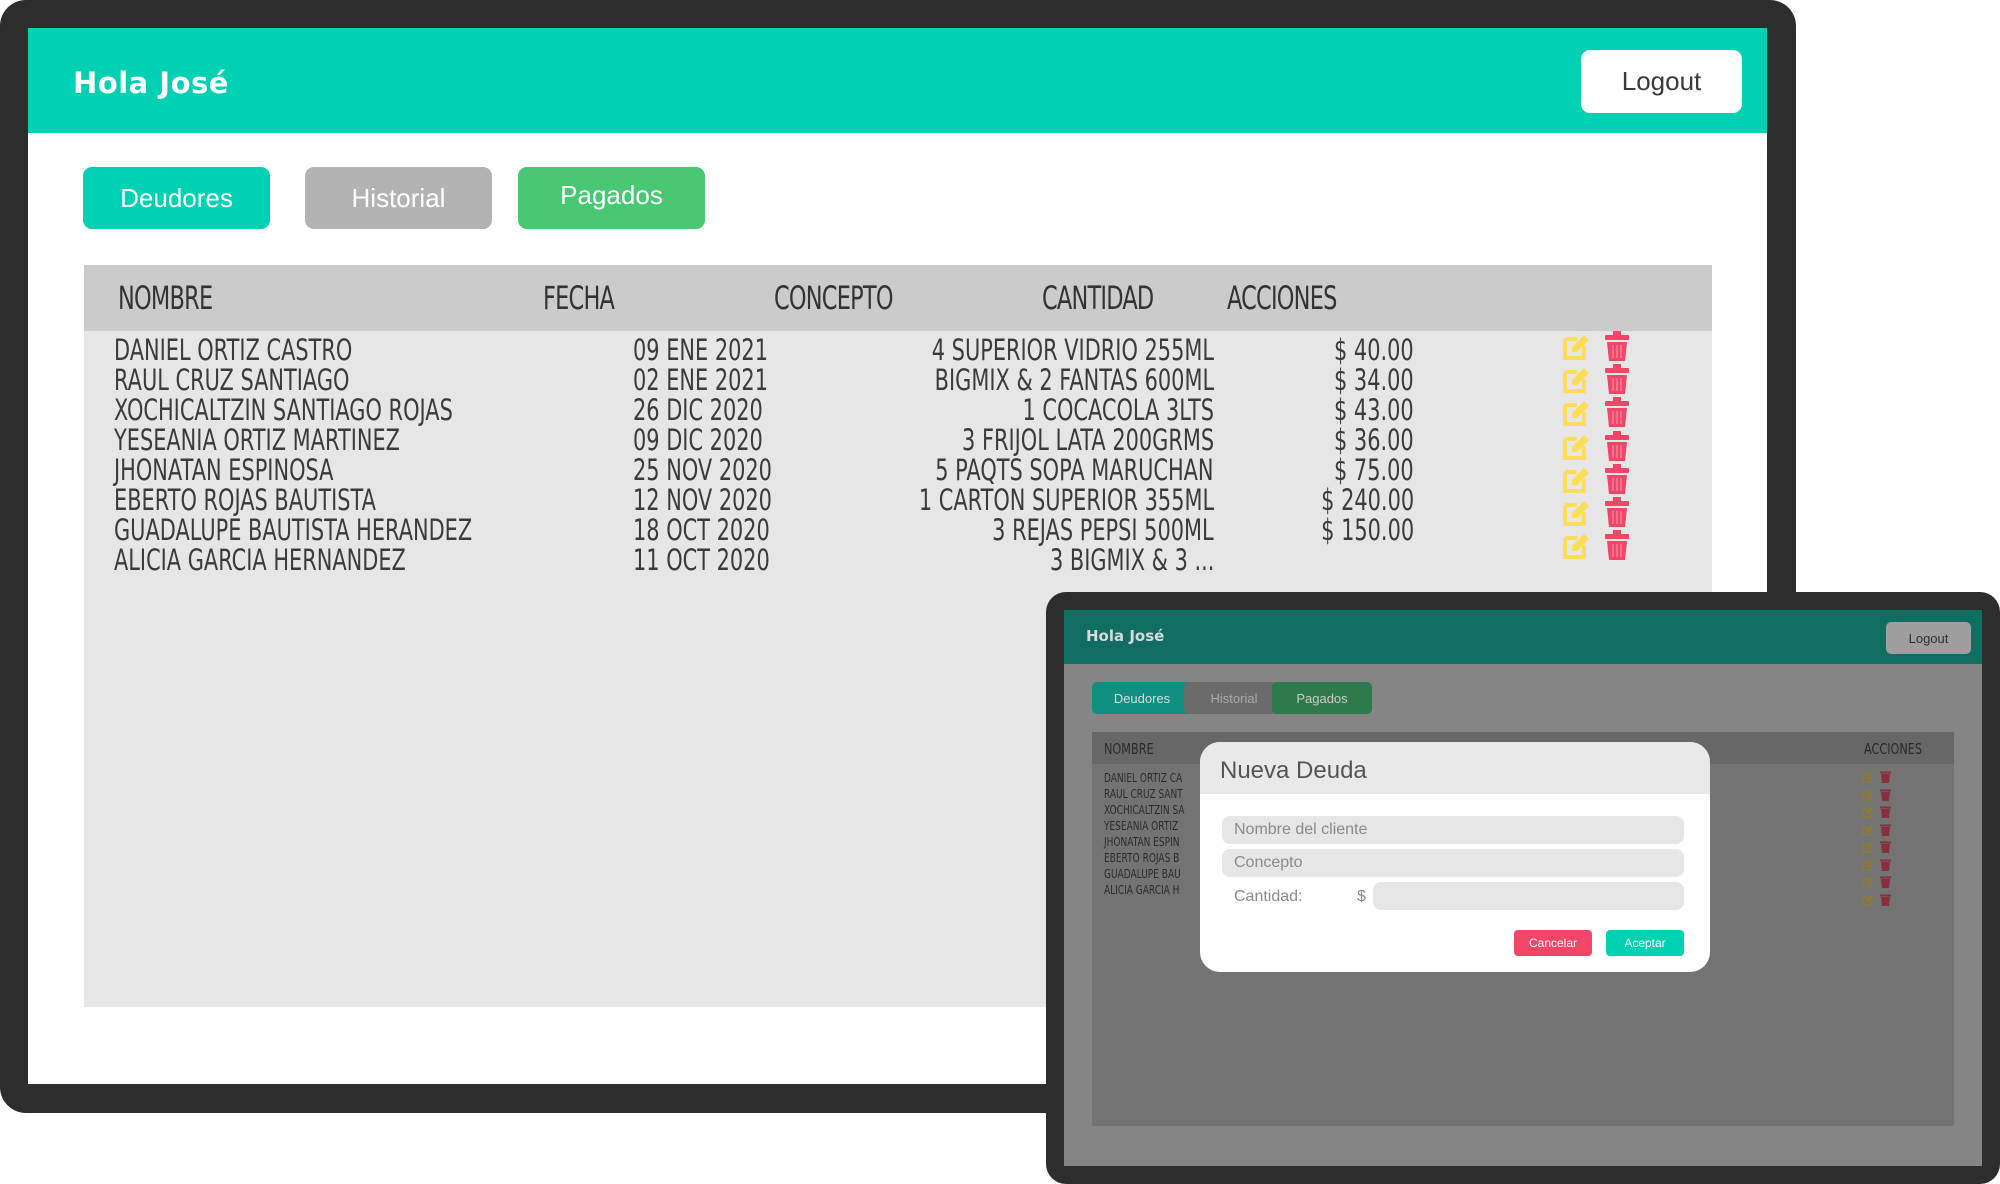 The height and width of the screenshot is (1184, 2000). What do you see at coordinates (698, 410) in the screenshot?
I see `cell-fecha: 26 DIC 2020` at bounding box center [698, 410].